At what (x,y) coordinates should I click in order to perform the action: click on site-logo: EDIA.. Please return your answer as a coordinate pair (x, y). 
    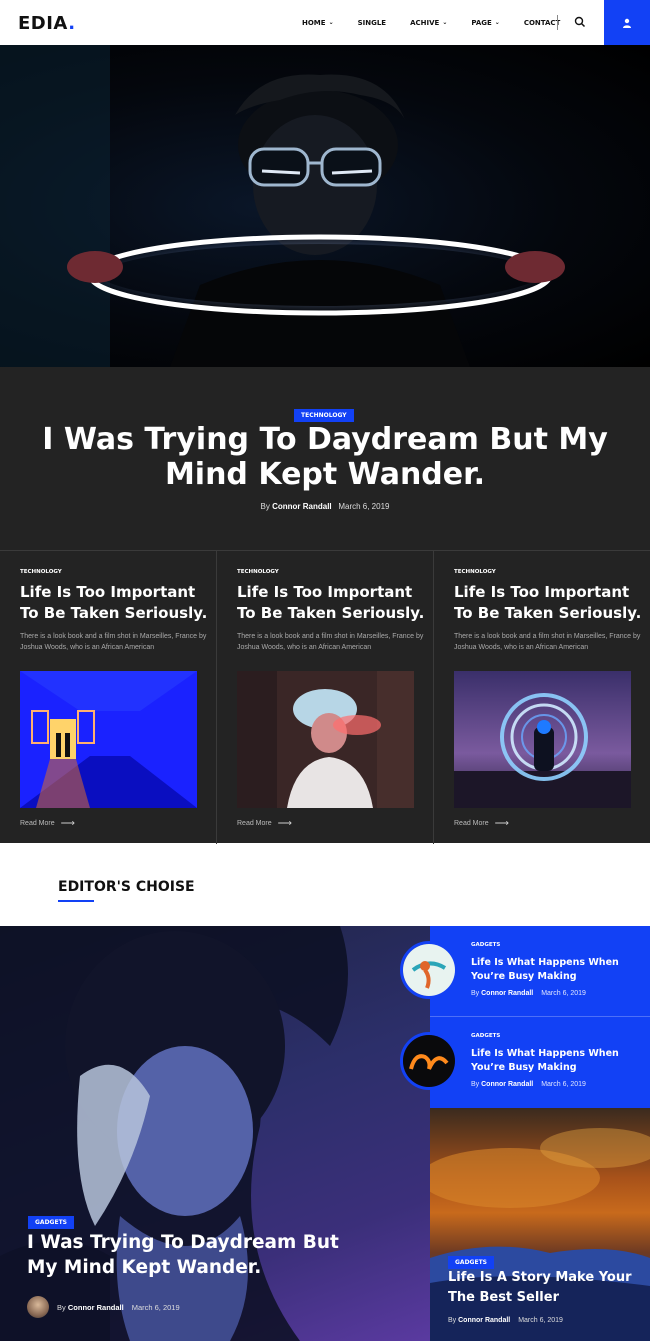
    Looking at the image, I should click on (47, 23).